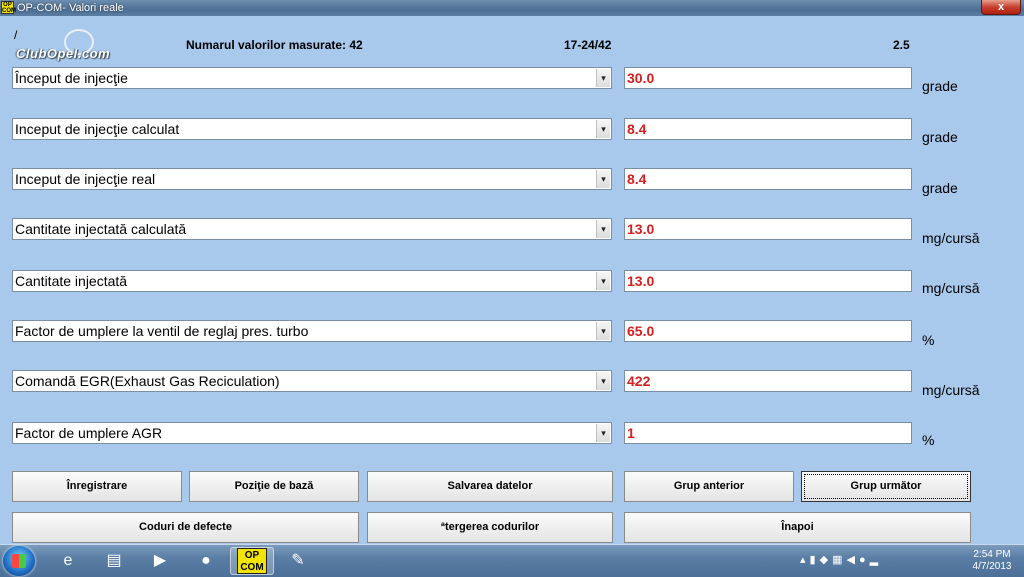 The width and height of the screenshot is (1024, 577). I want to click on value-field-7: 422, so click(768, 381).